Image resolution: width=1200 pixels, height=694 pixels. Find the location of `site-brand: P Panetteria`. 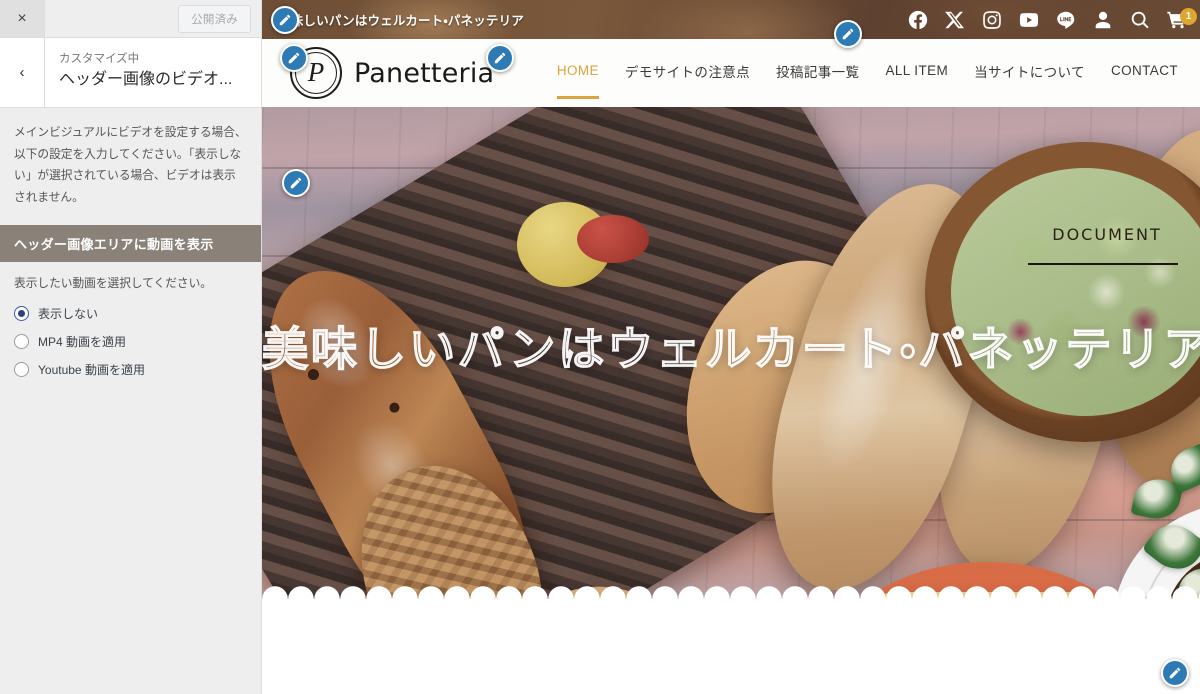

site-brand: P Panetteria is located at coordinates (392, 73).